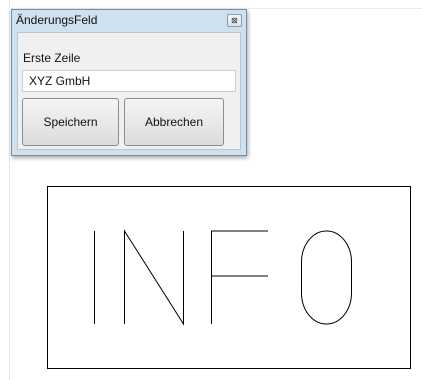  What do you see at coordinates (52, 58) in the screenshot?
I see `first-line-label: Erste Zeile` at bounding box center [52, 58].